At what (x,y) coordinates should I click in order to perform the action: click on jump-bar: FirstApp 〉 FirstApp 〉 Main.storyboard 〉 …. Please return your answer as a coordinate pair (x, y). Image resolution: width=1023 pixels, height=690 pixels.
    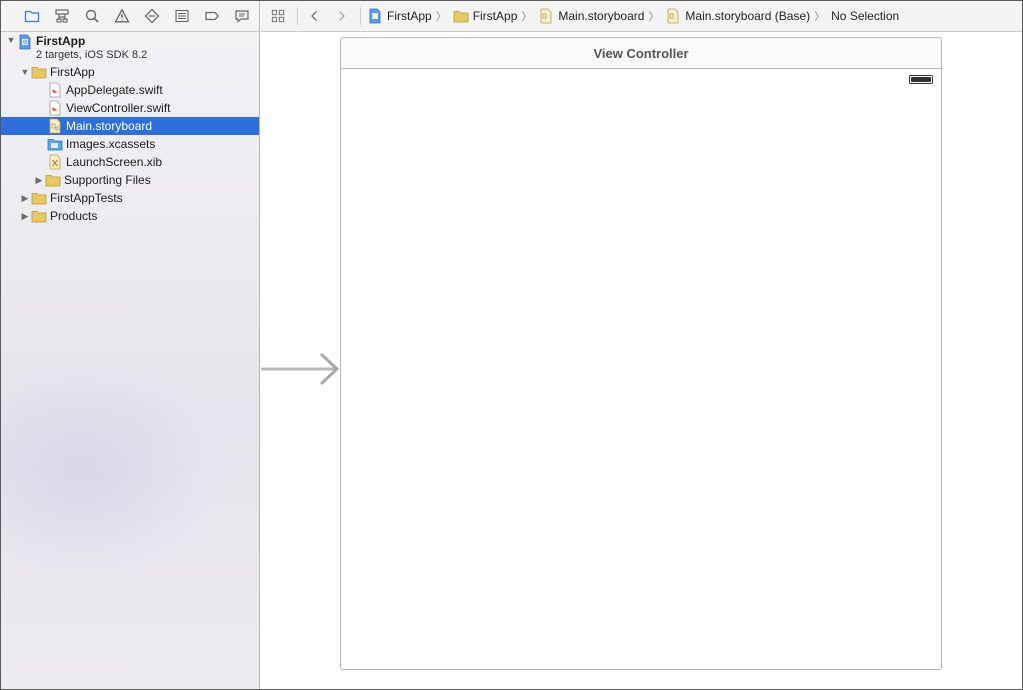
    Looking at the image, I should click on (641, 16).